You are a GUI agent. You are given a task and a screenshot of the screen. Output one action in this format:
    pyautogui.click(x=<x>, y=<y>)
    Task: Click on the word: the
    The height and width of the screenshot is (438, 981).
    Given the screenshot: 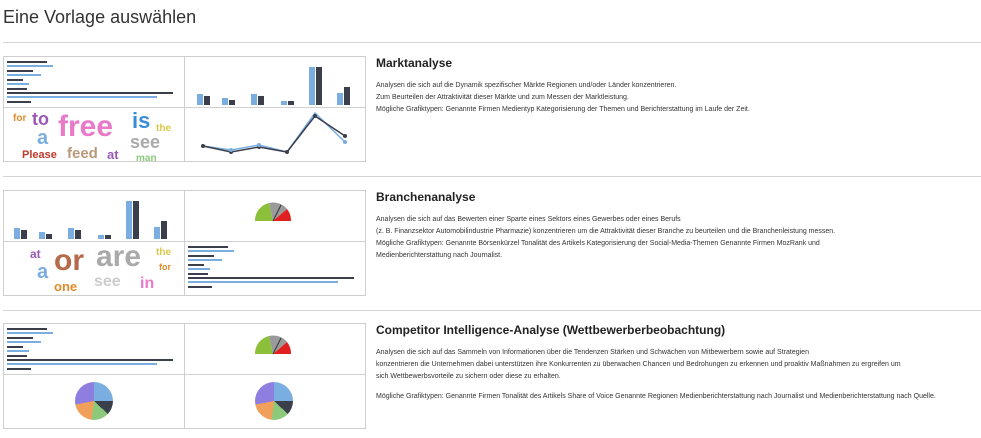 What is the action you would take?
    pyautogui.click(x=163, y=252)
    